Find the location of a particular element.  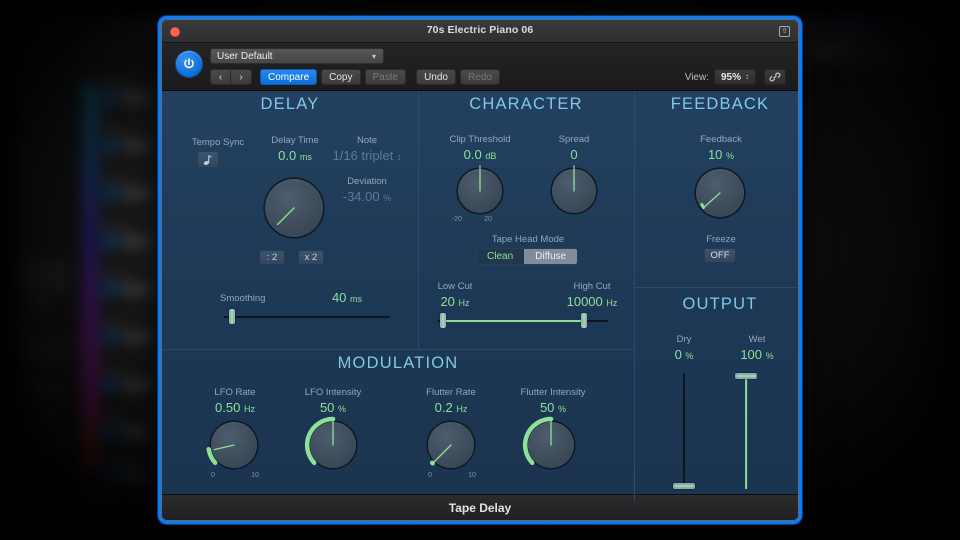

lfo-rate-value: 0.50 Hz is located at coordinates (235, 407).